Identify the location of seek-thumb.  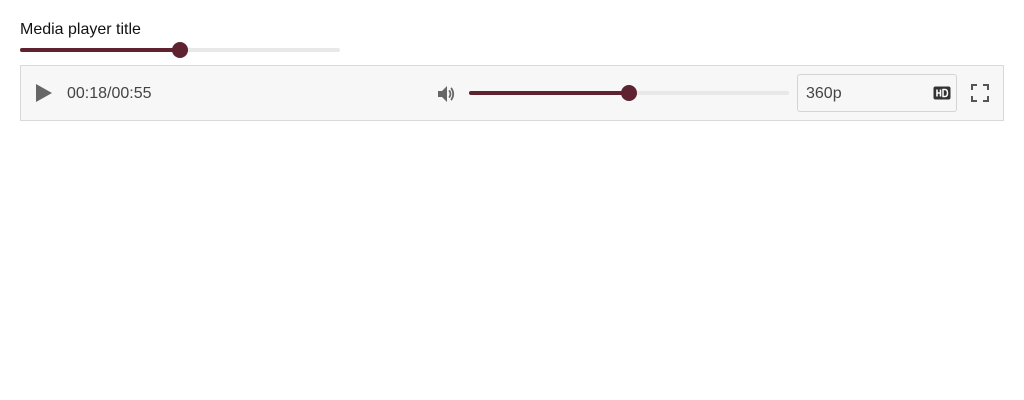
(180, 50).